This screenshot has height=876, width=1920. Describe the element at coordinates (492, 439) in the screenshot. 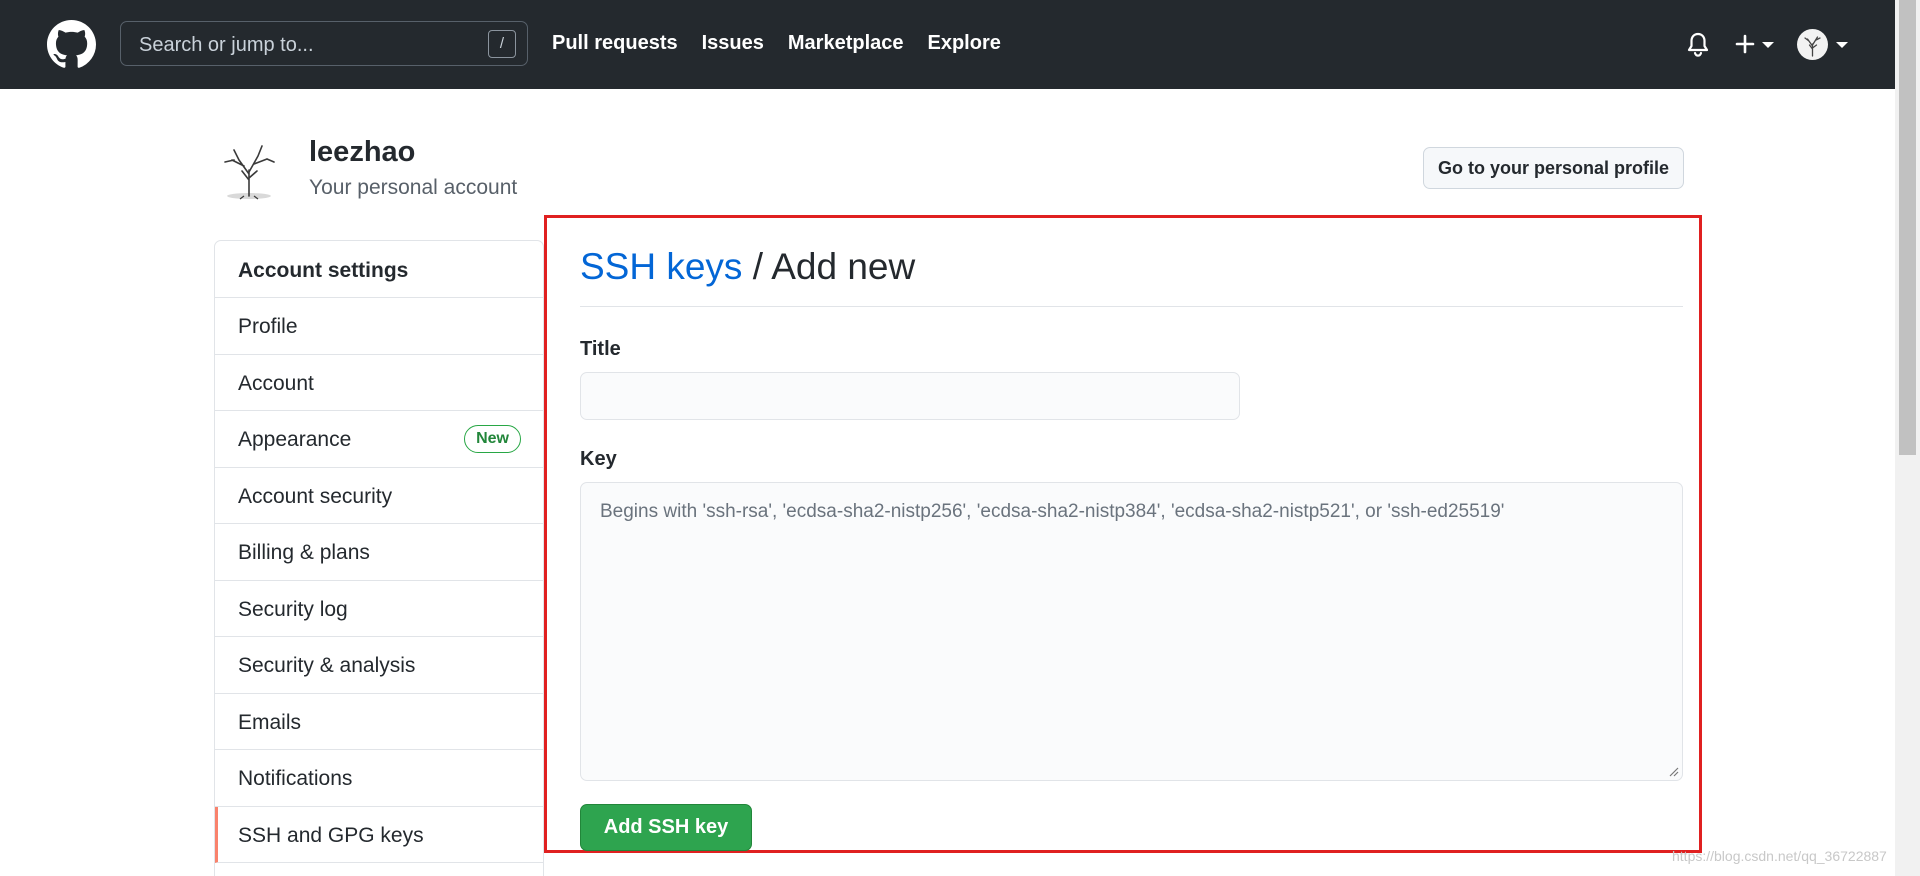

I see `new-badge: New` at that location.